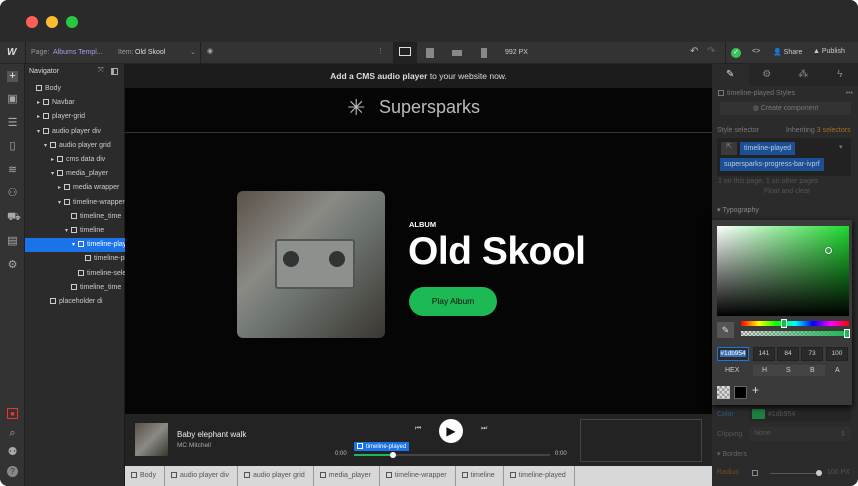  Describe the element at coordinates (723, 392) in the screenshot. I see `transparent-swatch` at that location.